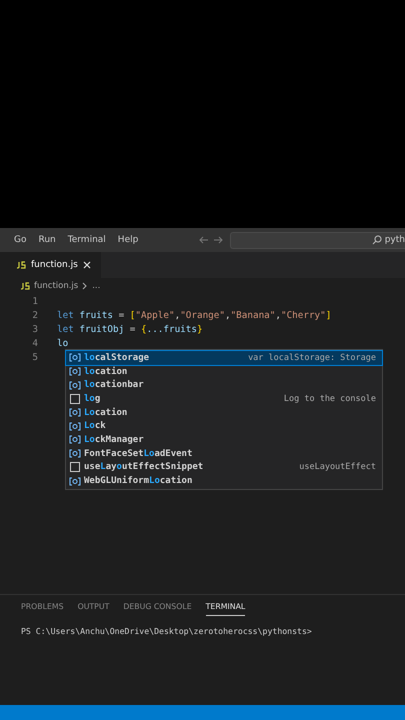 The height and width of the screenshot is (720, 405). What do you see at coordinates (224, 385) in the screenshot?
I see `suggestion-item: locationbar` at bounding box center [224, 385].